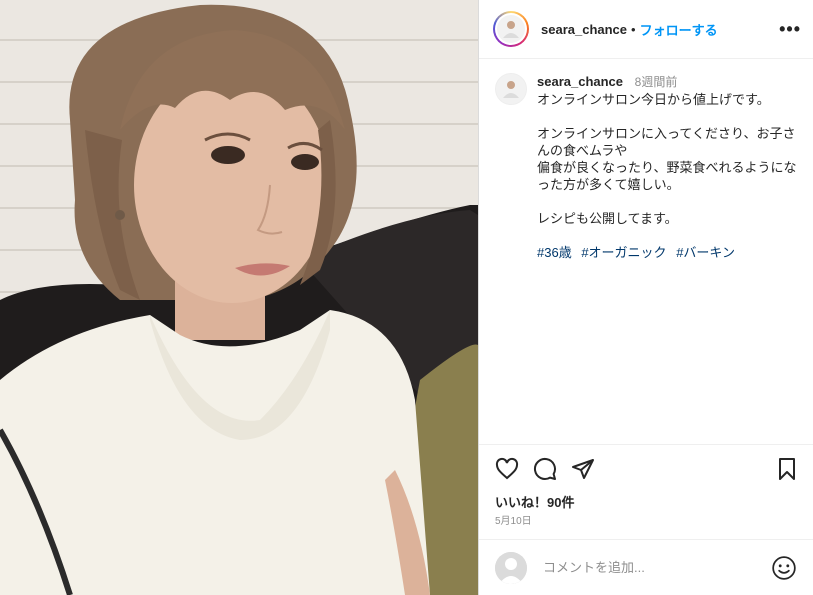  What do you see at coordinates (653, 99) in the screenshot?
I see `caption-line: オンラインサロン今日から値上げです。` at bounding box center [653, 99].